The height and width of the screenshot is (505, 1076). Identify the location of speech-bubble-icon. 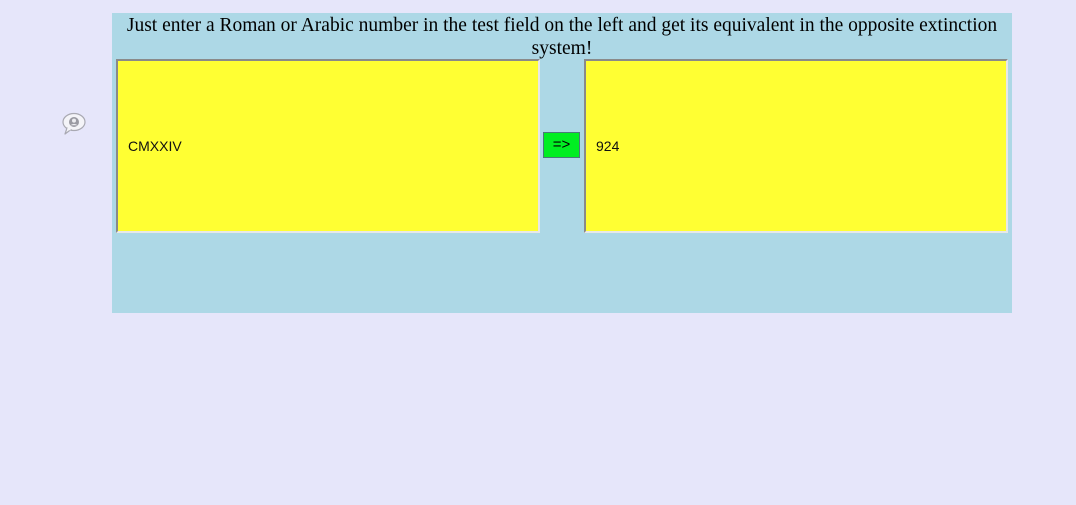
(74, 124).